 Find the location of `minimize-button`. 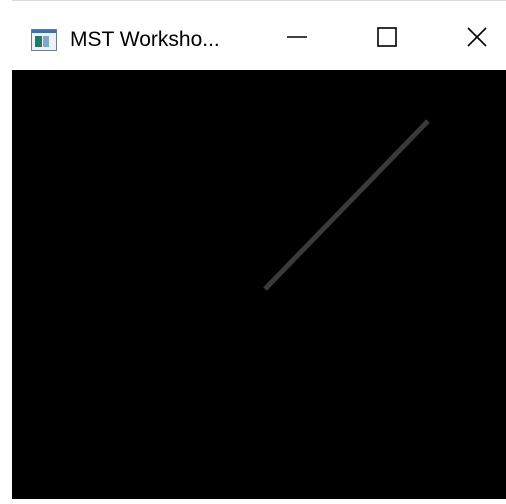

minimize-button is located at coordinates (297, 39).